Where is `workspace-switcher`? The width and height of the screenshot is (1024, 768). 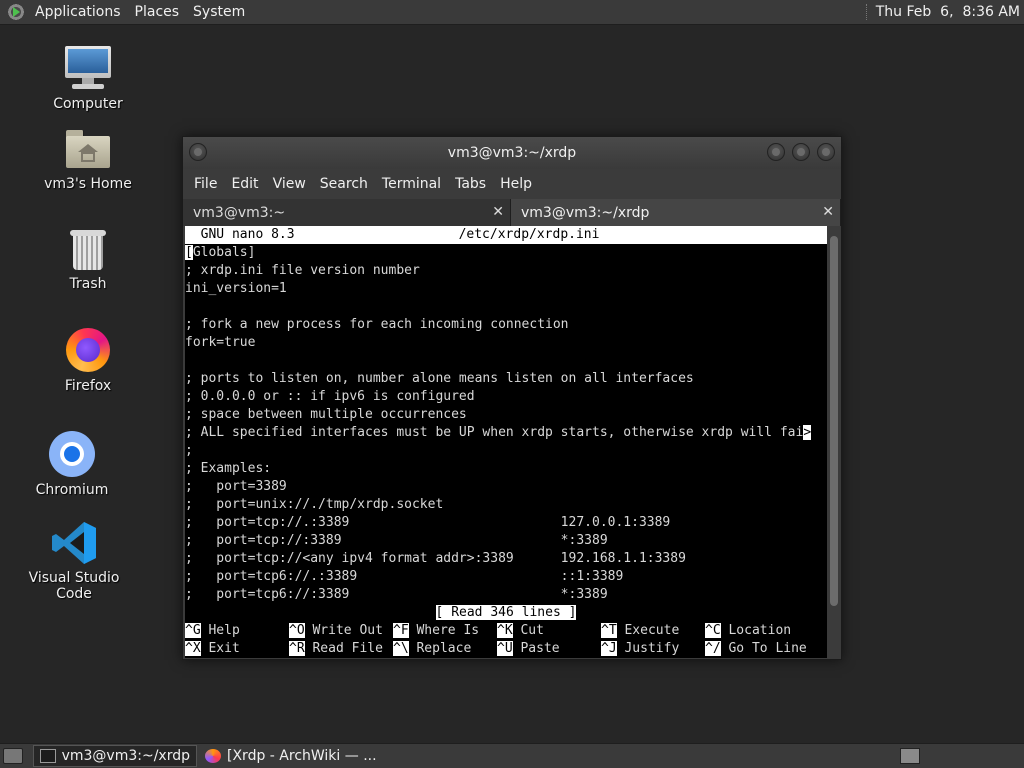 workspace-switcher is located at coordinates (910, 756).